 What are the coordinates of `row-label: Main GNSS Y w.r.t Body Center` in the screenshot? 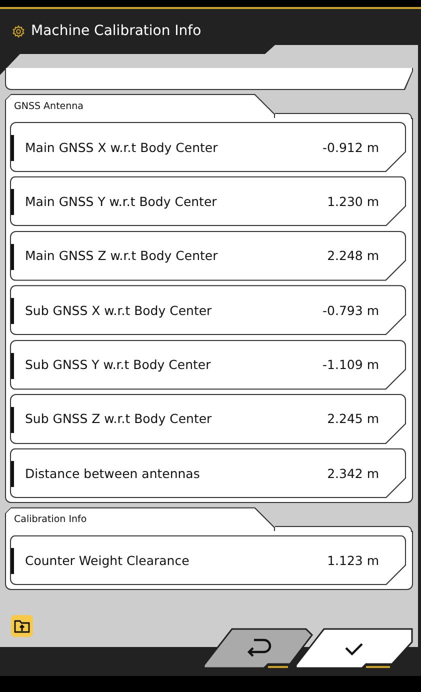 It's located at (121, 201).